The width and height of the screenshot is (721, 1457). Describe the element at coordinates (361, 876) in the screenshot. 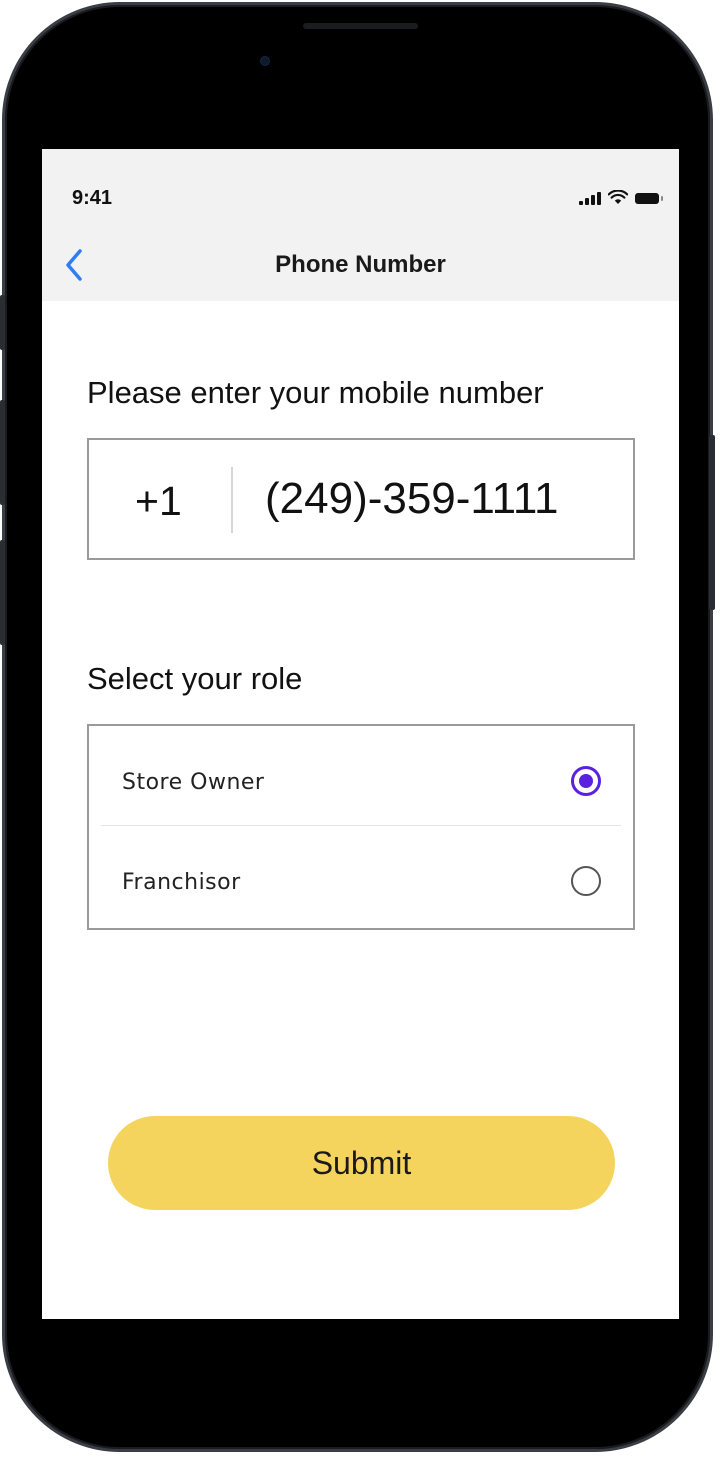

I see `role-option-franchisor: Franchisor` at that location.